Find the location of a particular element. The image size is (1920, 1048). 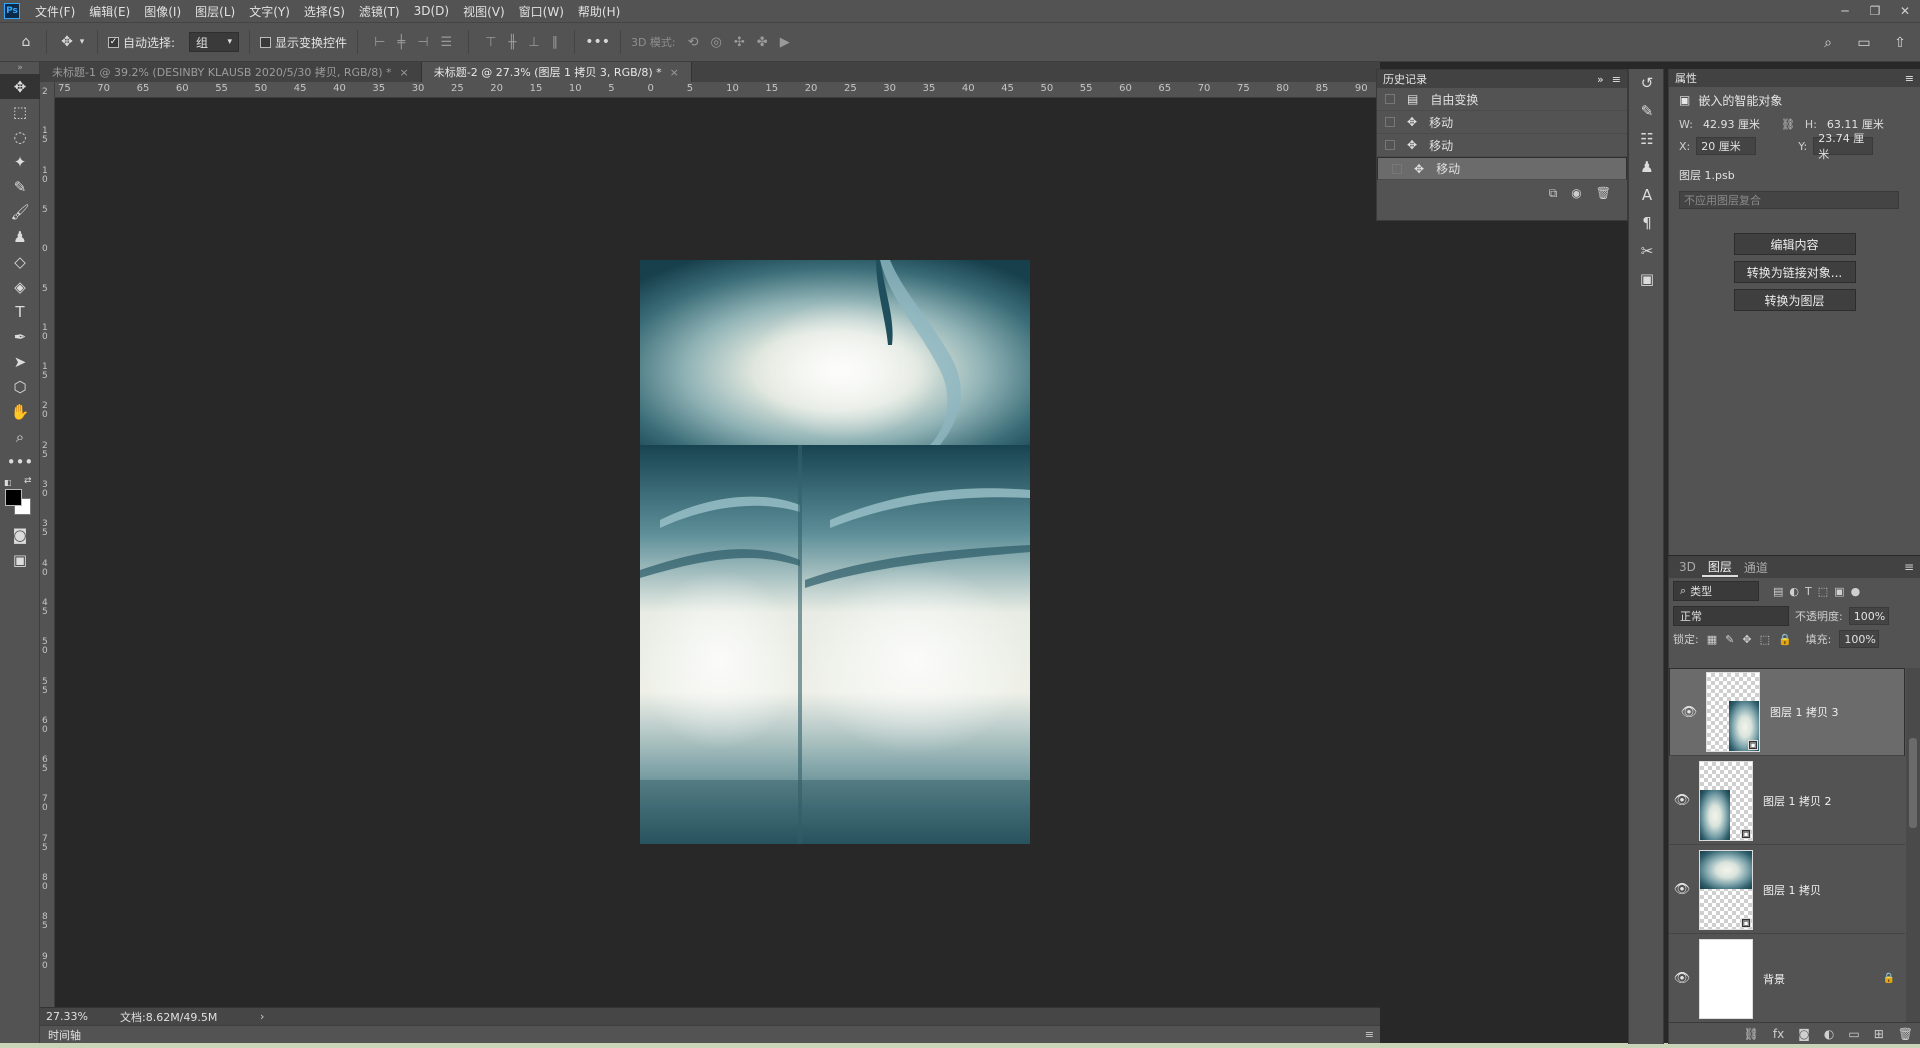

3d-roll-icon: ◎ is located at coordinates (716, 42).